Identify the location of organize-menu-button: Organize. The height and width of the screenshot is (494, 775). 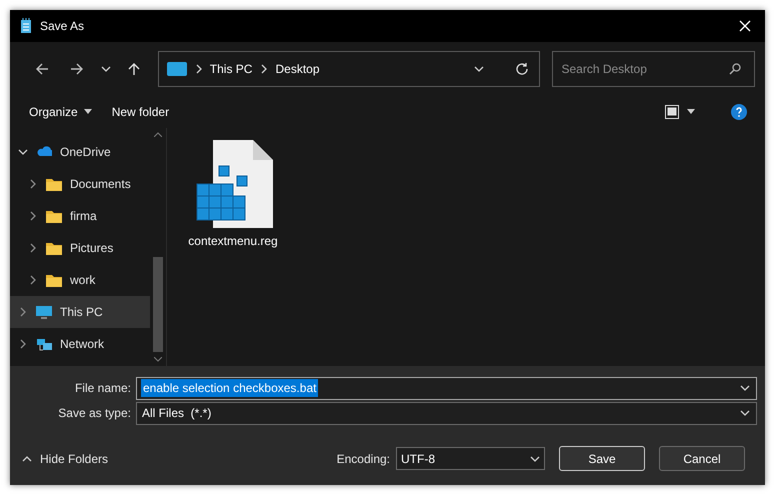
(60, 111).